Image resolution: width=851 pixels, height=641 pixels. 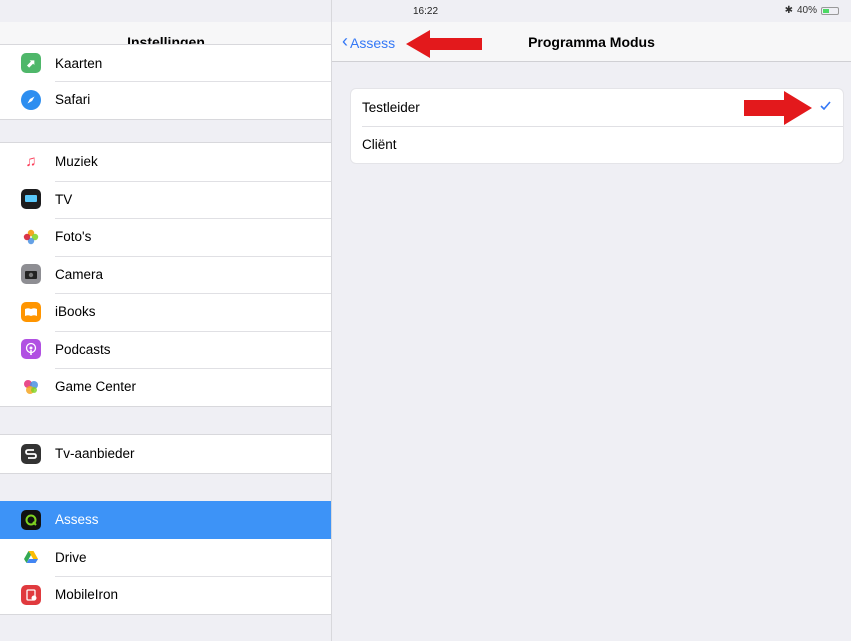 What do you see at coordinates (165, 312) in the screenshot?
I see `sidebar-item-ibooks: iBooks` at bounding box center [165, 312].